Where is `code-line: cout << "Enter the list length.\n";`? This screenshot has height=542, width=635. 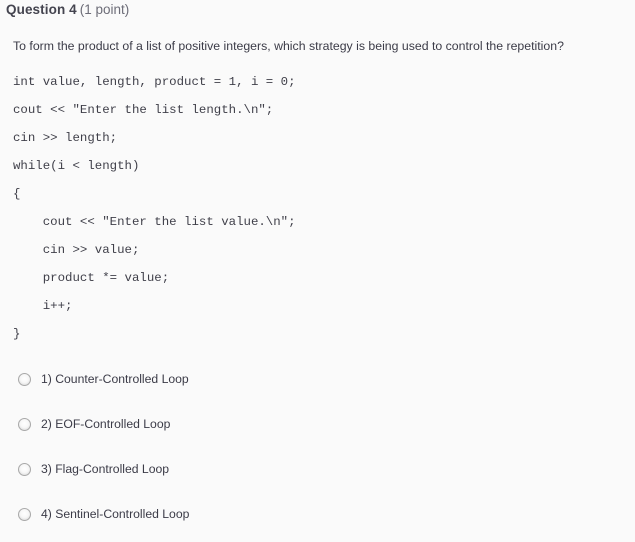
code-line: cout << "Enter the list length.\n"; is located at coordinates (143, 110).